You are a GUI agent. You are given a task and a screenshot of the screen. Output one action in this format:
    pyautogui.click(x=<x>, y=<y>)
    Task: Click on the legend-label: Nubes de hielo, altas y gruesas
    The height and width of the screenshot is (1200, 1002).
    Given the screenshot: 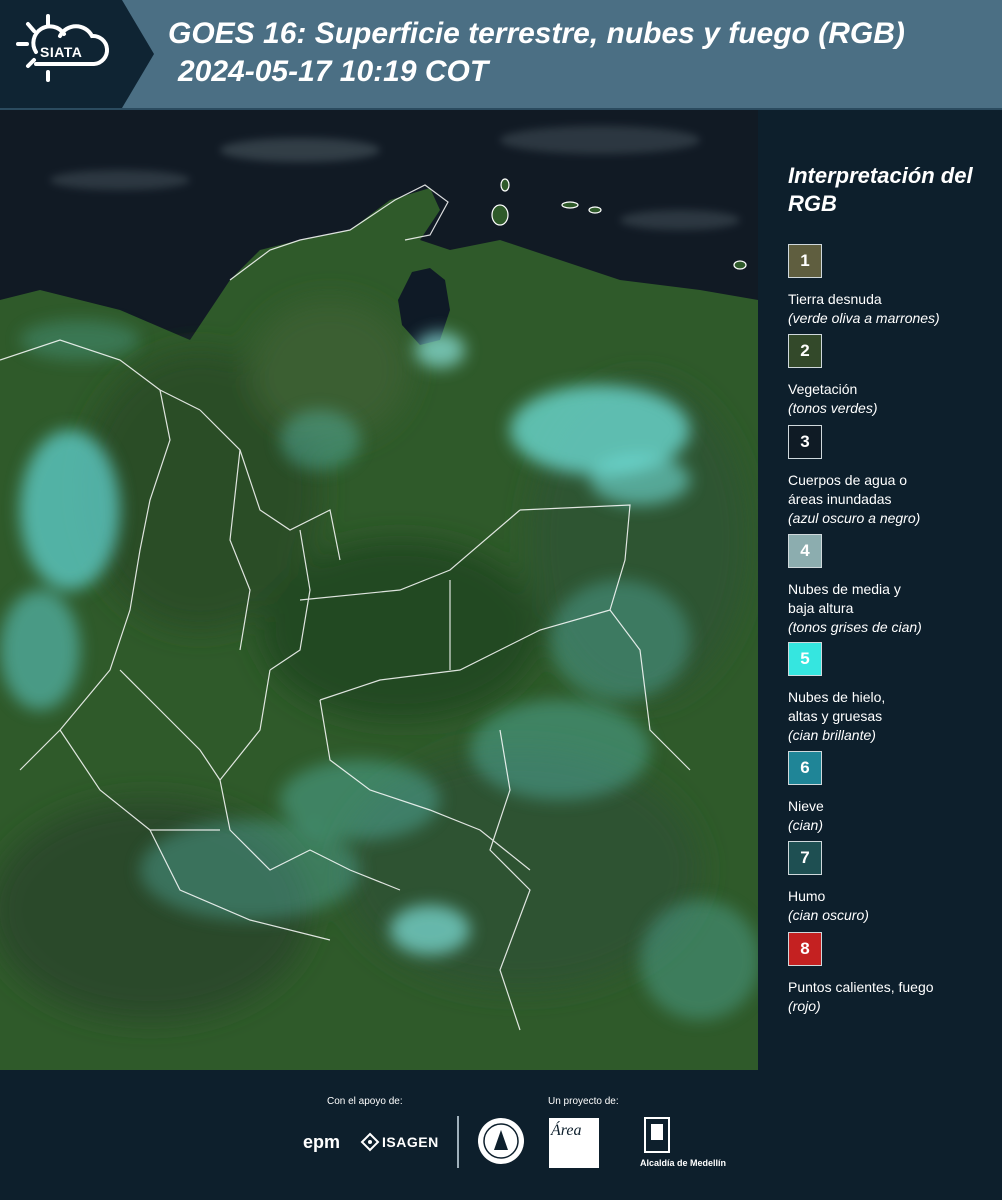 What is the action you would take?
    pyautogui.click(x=837, y=706)
    